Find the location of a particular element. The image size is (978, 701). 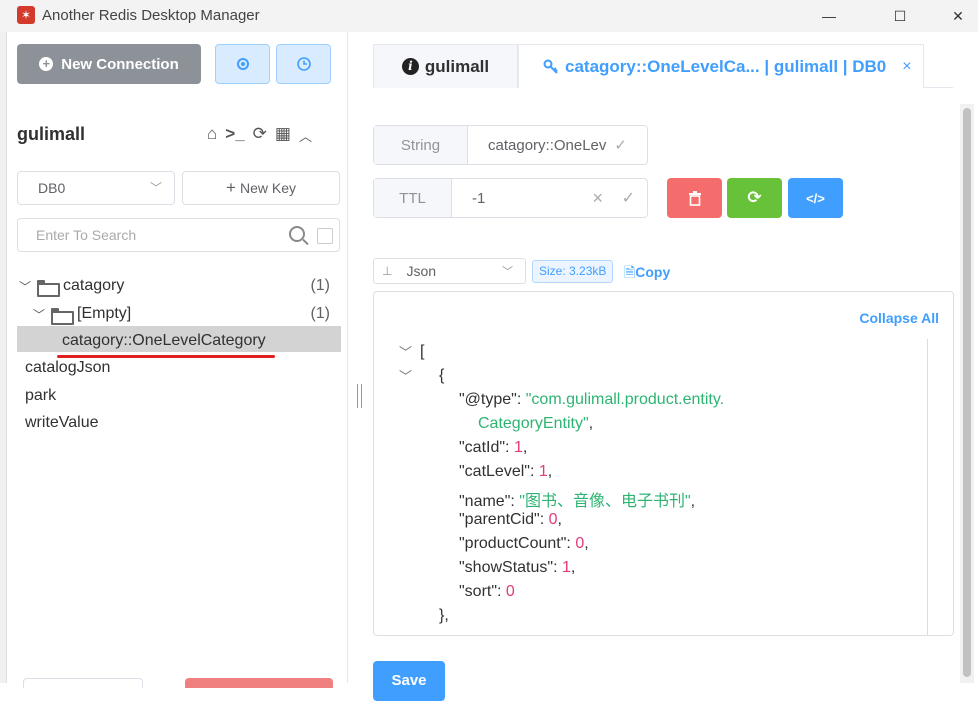

copy-button: 🗎Copy is located at coordinates (647, 274).